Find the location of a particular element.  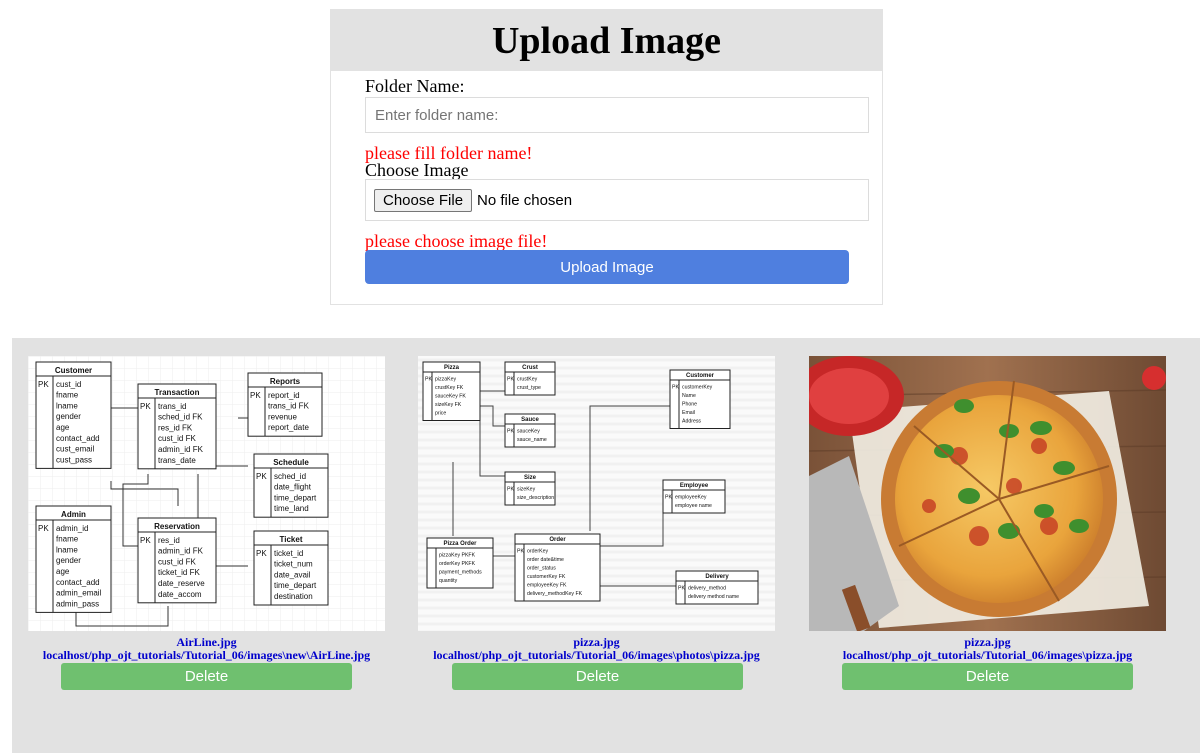

erd-field: sauceKey FK is located at coordinates (450, 397).